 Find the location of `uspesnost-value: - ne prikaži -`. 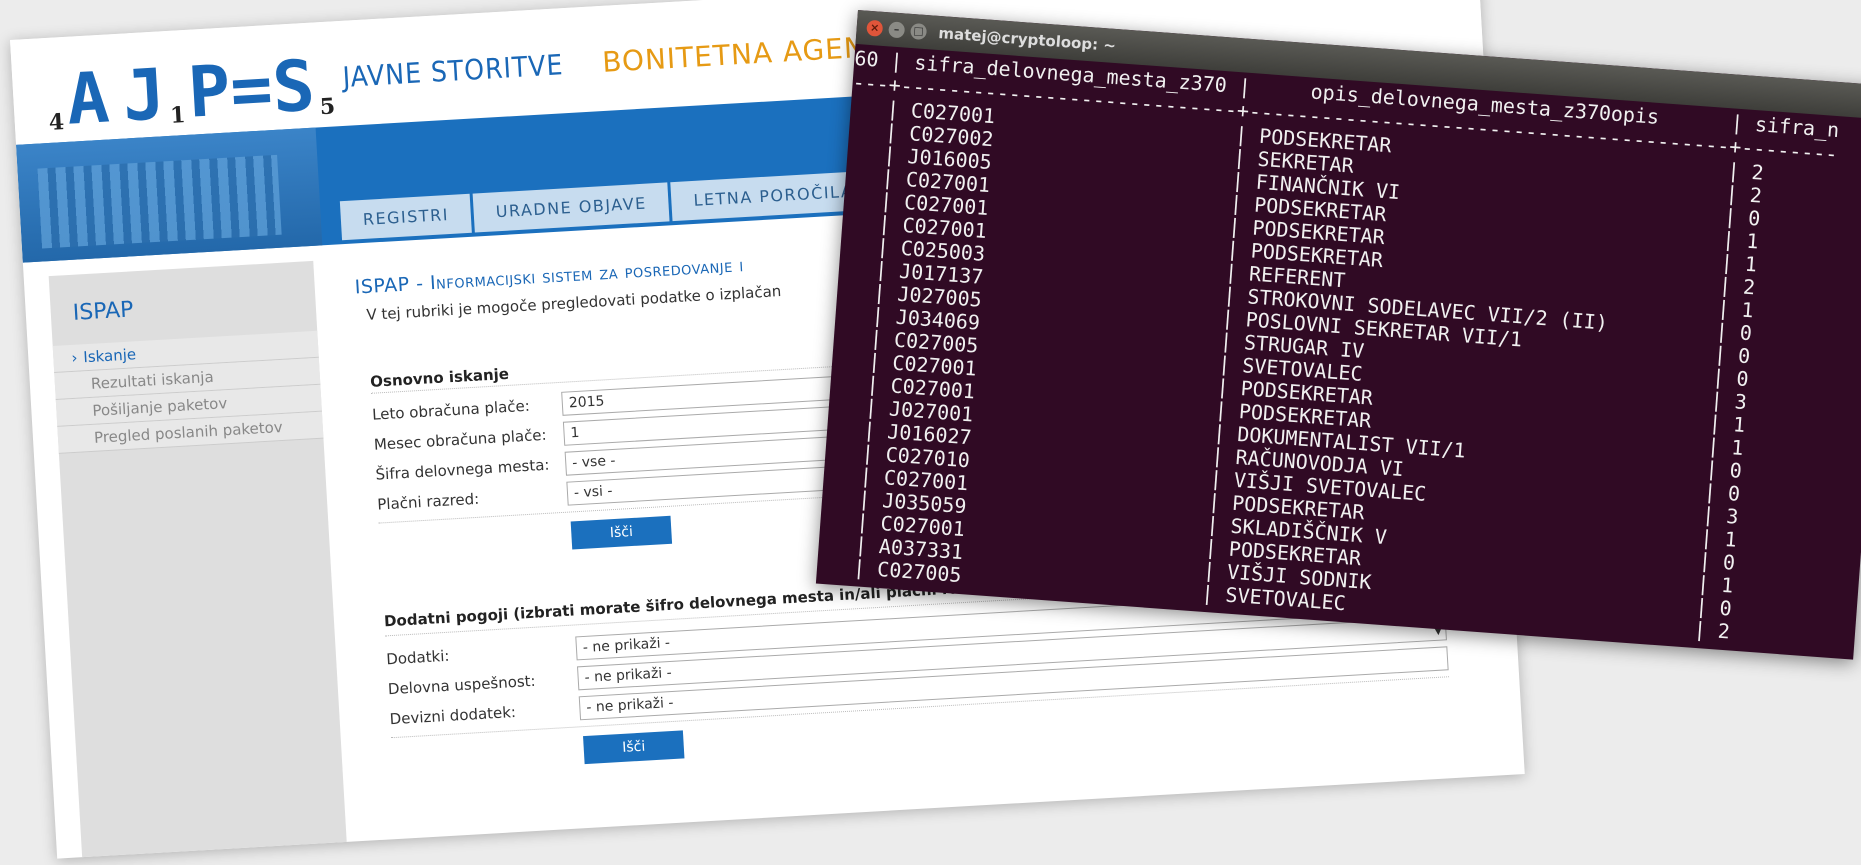

uspesnost-value: - ne prikaži - is located at coordinates (628, 675).